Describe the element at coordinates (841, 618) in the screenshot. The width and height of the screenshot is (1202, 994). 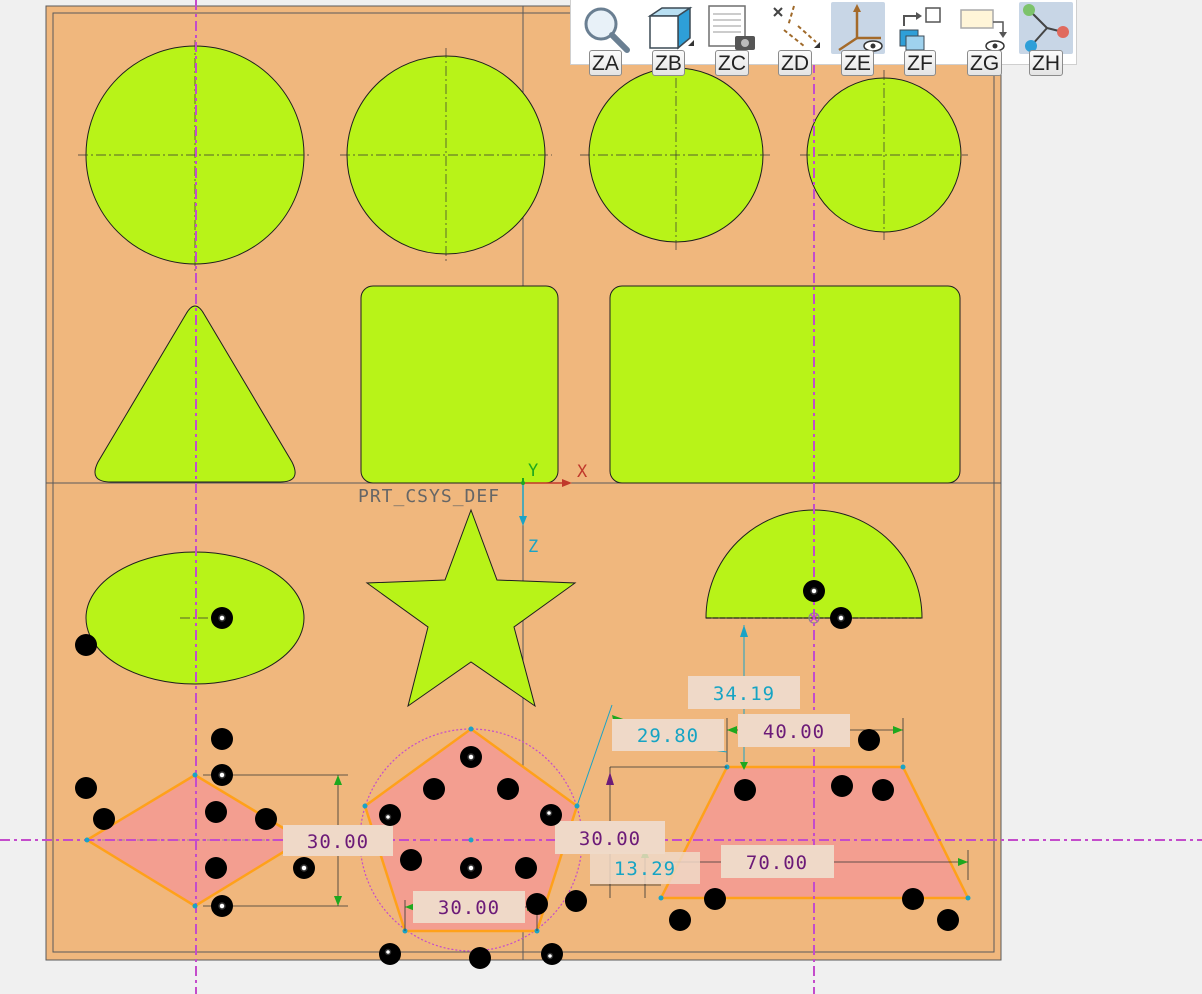
I see `constraint-halfcircle-vertical` at that location.